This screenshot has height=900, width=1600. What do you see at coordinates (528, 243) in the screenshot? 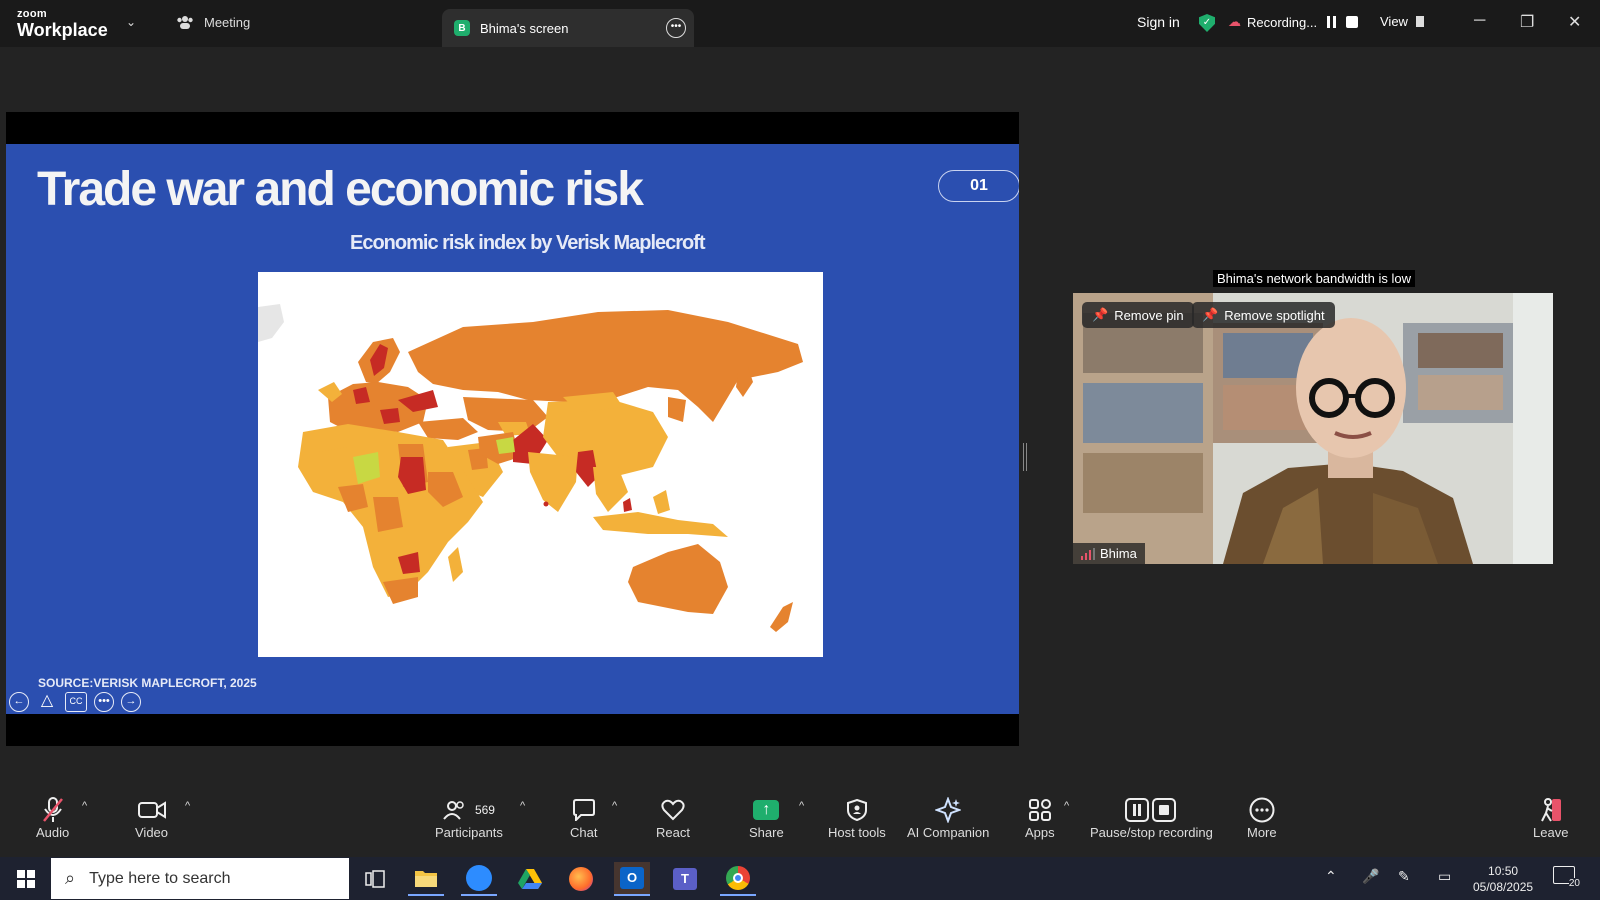
I see `slide-subtitle: Economic risk index by Verisk Maplecroft` at bounding box center [528, 243].